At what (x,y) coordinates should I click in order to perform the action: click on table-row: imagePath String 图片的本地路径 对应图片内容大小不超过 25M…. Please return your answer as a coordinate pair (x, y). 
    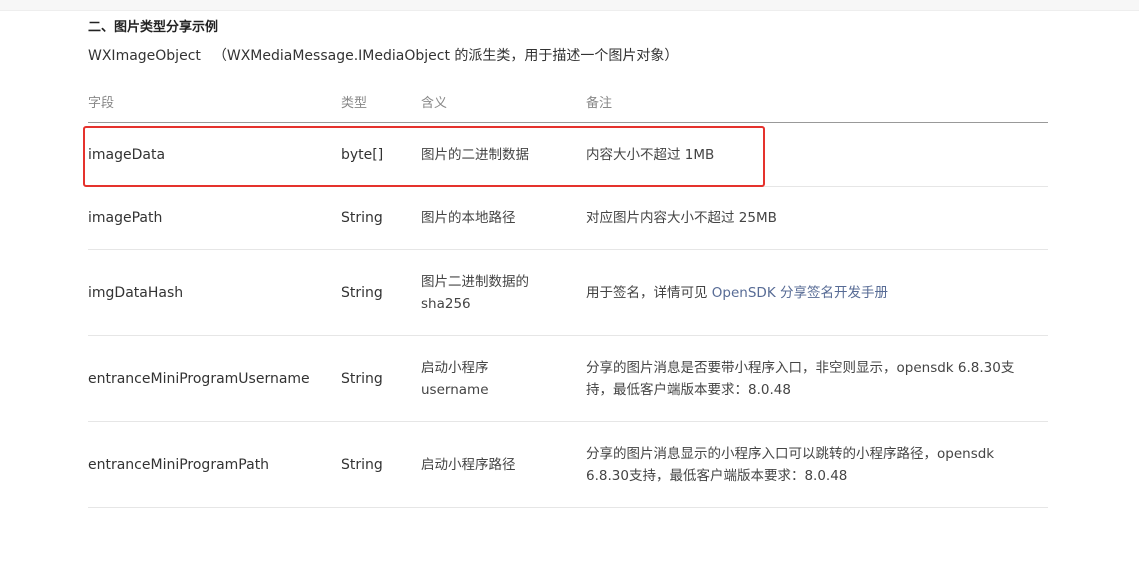
    Looking at the image, I should click on (568, 218).